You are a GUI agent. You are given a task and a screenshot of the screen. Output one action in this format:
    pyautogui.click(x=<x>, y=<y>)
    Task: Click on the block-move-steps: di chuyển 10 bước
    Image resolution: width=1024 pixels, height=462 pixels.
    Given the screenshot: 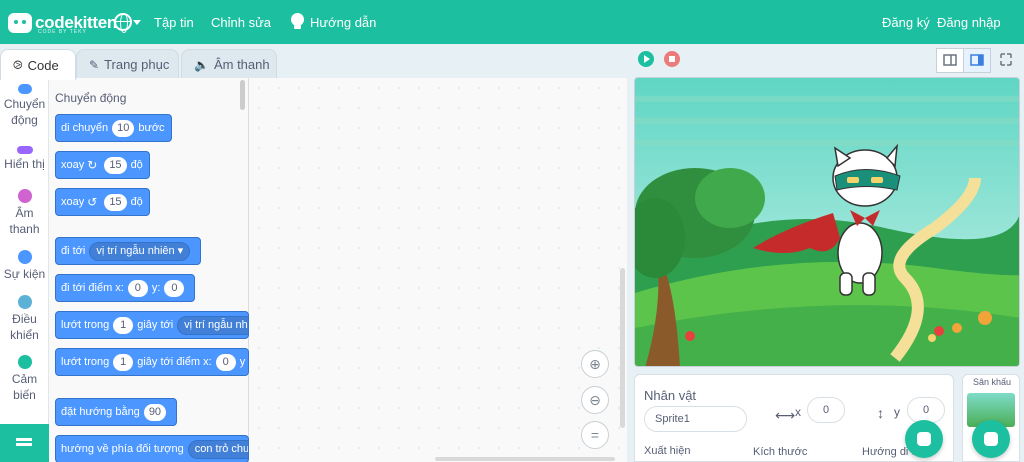 What is the action you would take?
    pyautogui.click(x=113, y=128)
    